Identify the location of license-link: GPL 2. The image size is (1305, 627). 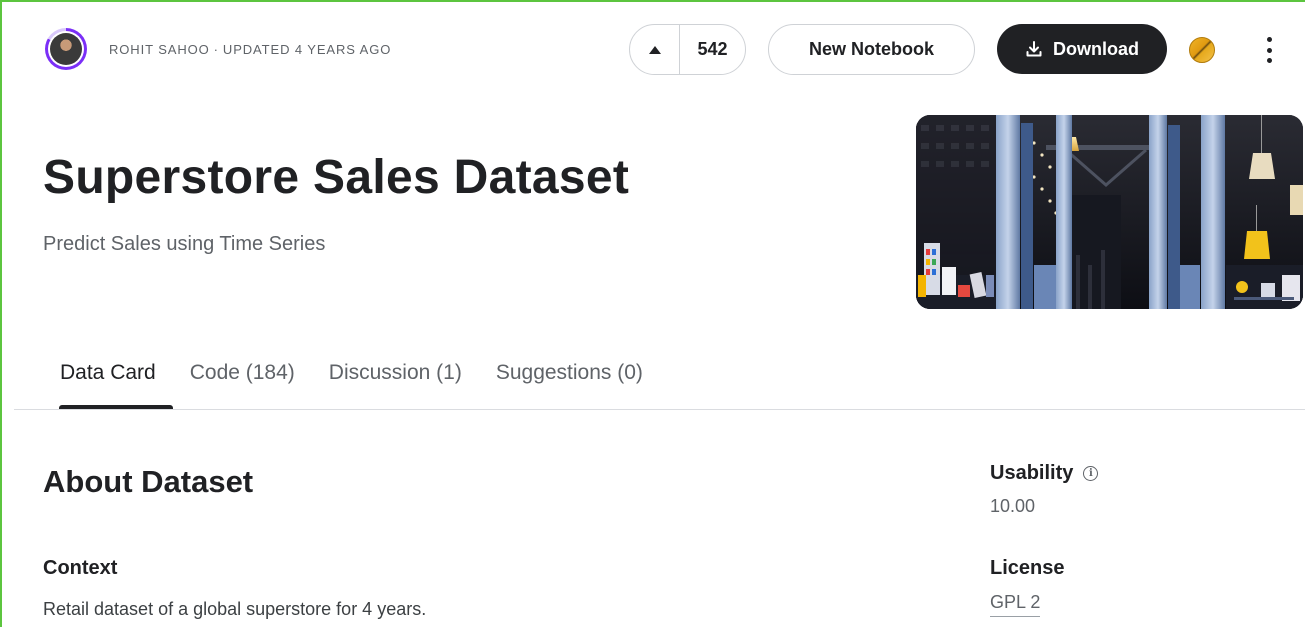
(1015, 604).